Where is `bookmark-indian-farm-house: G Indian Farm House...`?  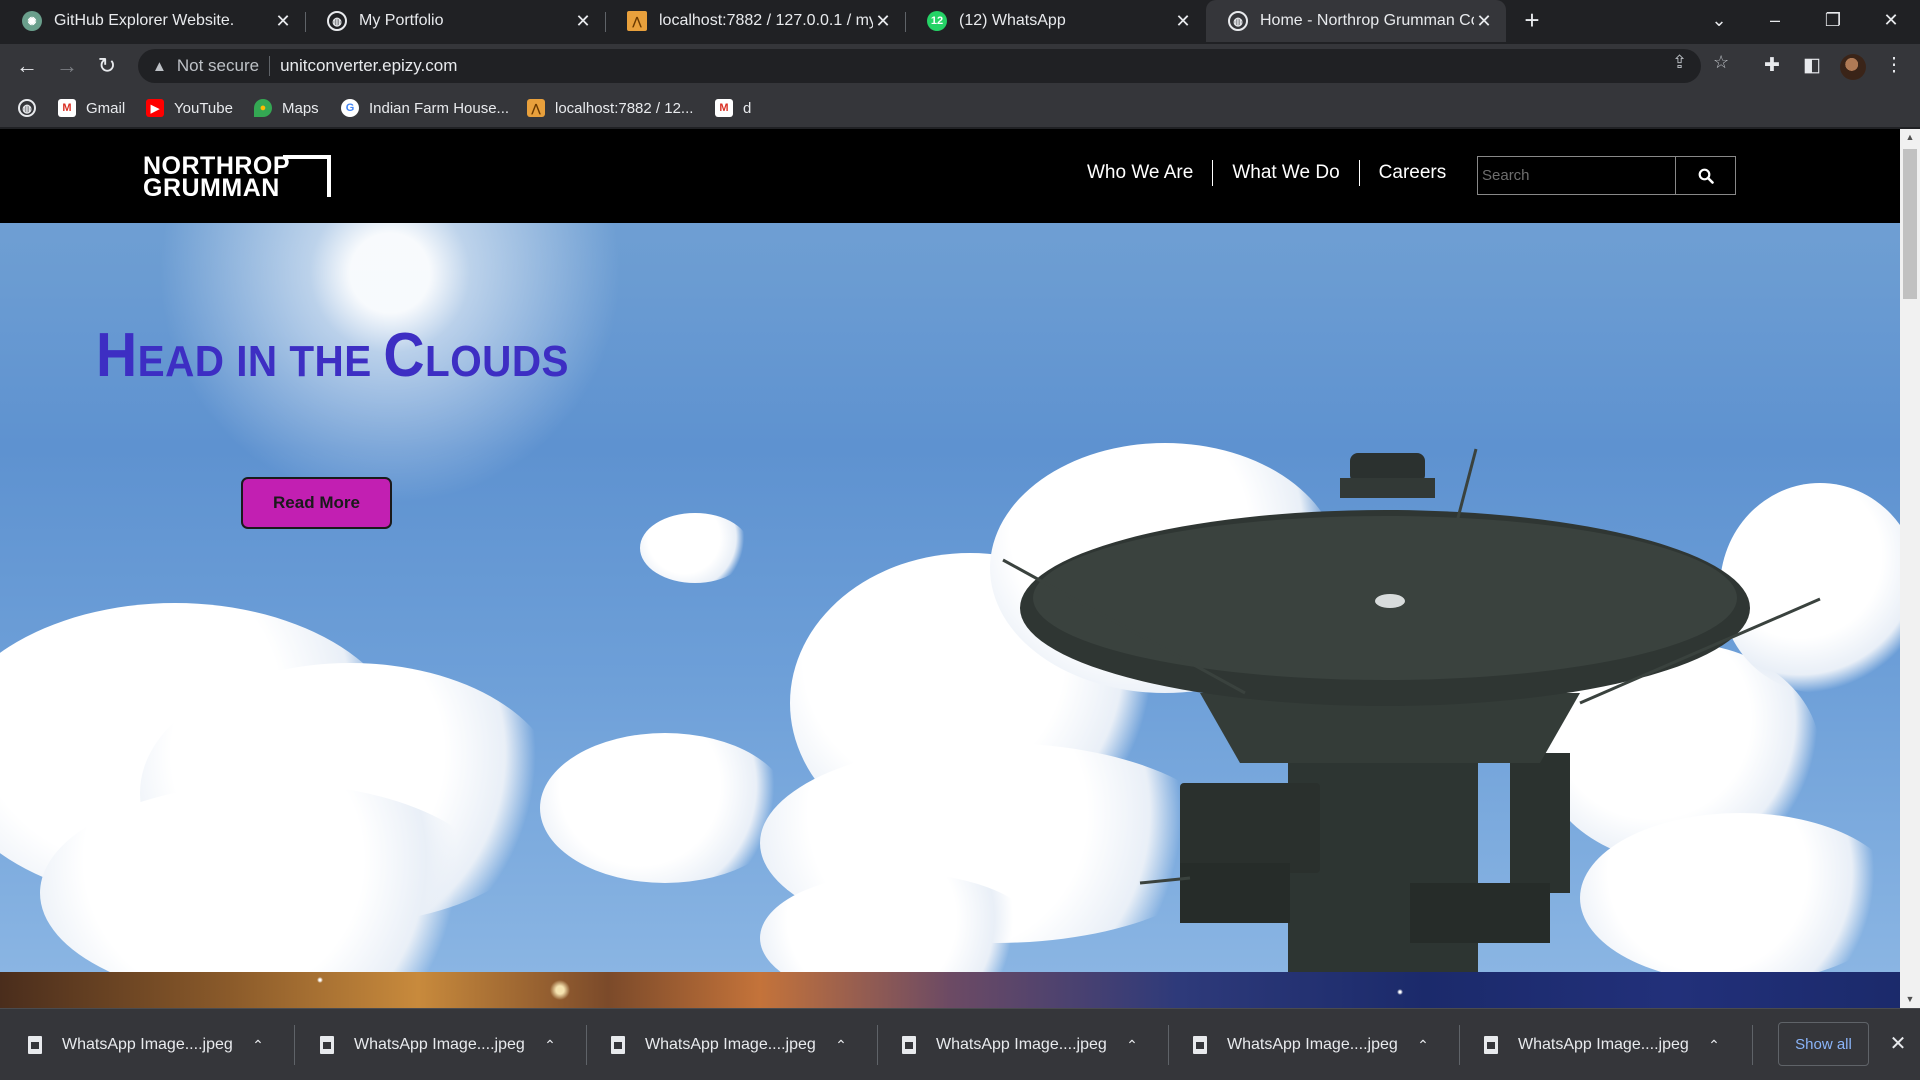 bookmark-indian-farm-house: G Indian Farm House... is located at coordinates (425, 108).